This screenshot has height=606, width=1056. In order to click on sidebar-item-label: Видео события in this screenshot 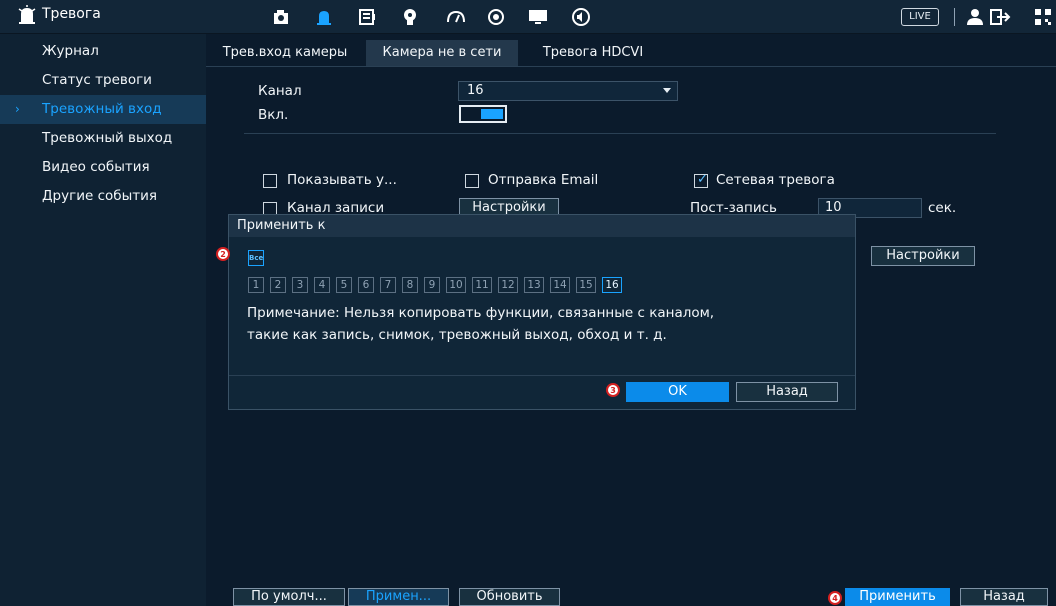, I will do `click(96, 167)`.